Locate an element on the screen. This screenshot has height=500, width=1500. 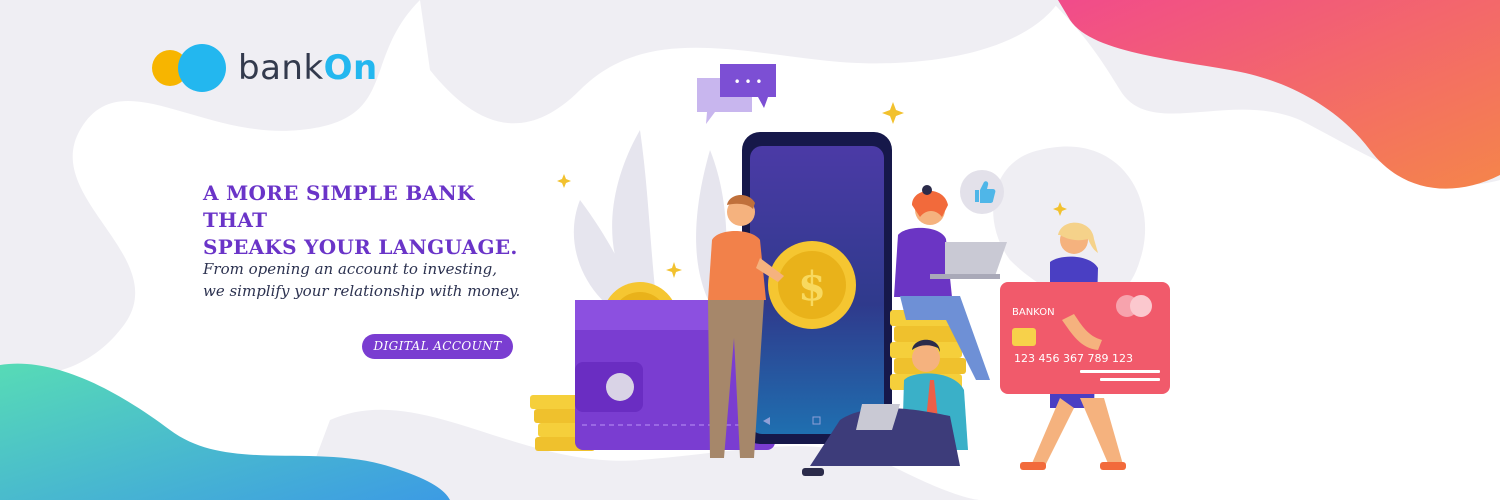
card-brand: BANKON is located at coordinates (1033, 312).